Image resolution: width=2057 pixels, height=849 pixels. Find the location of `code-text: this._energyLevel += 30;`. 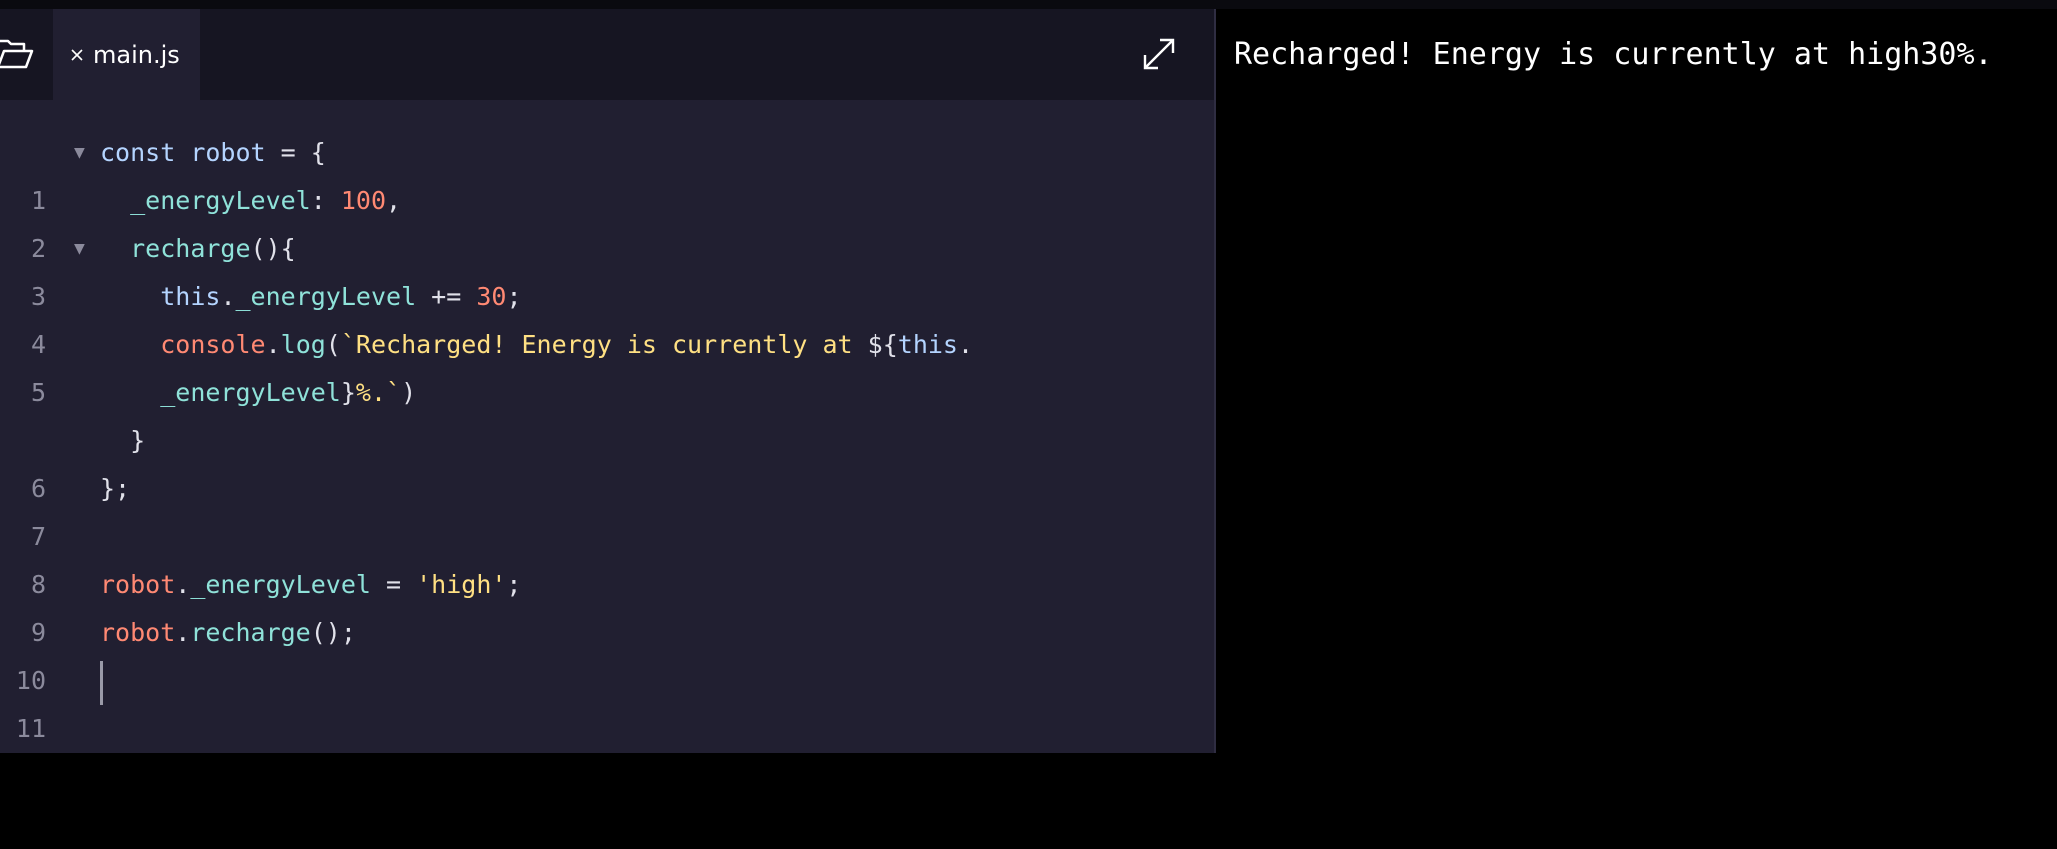

code-text: this._energyLevel += 30; is located at coordinates (311, 297).